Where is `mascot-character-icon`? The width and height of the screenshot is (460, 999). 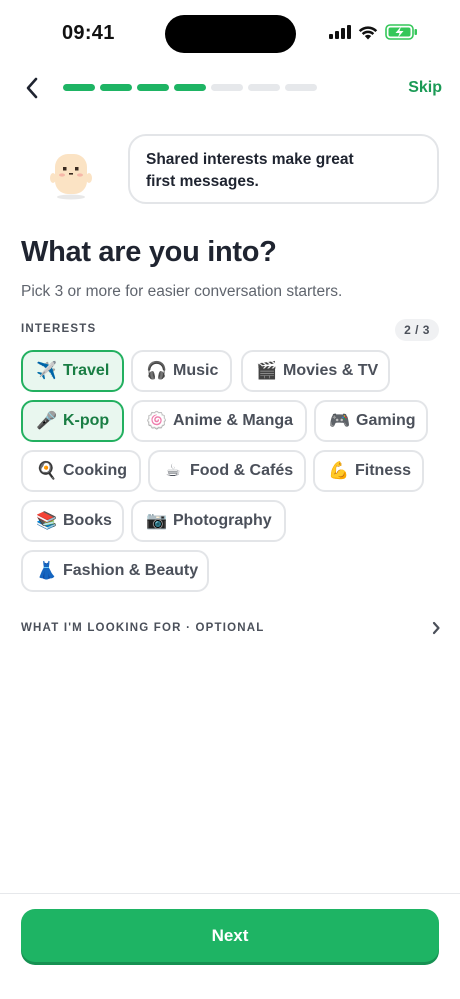
mascot-character-icon is located at coordinates (71, 177).